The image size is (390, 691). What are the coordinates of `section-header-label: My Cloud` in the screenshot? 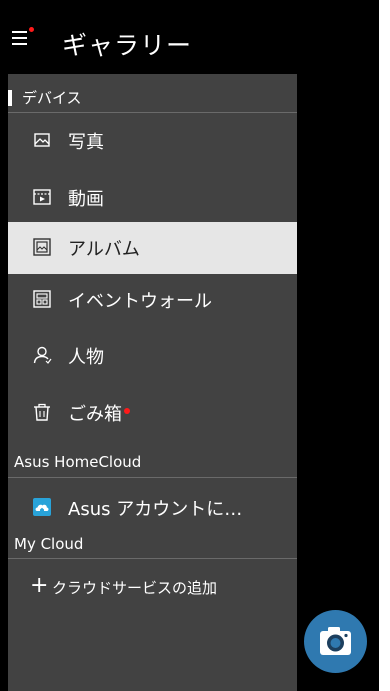 It's located at (49, 544).